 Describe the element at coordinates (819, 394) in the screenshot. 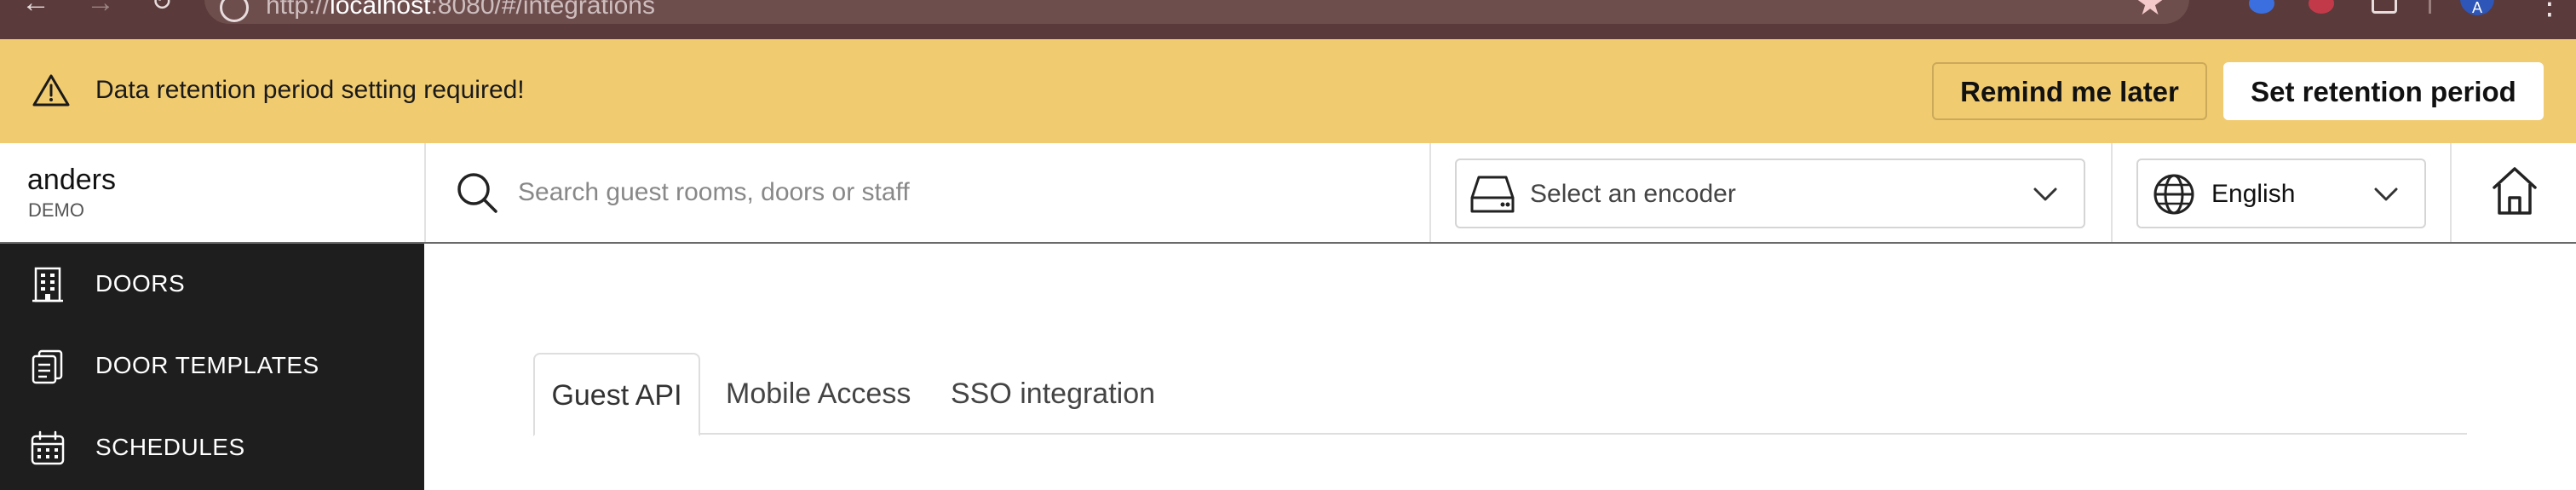

I see `tab-mobile-access: Mobile Access` at that location.